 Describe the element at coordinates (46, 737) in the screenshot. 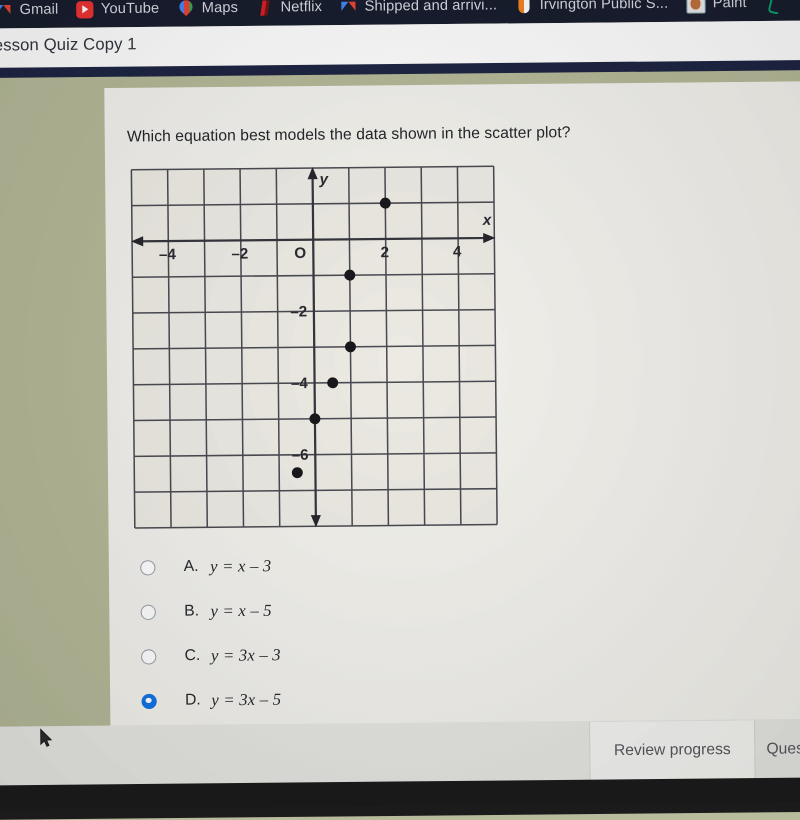

I see `mouse-cursor` at that location.